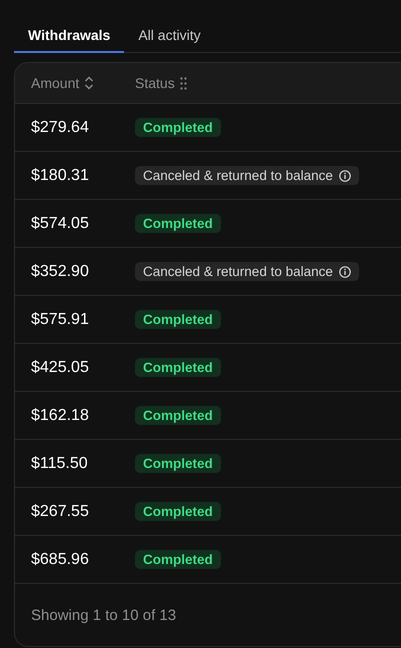  What do you see at coordinates (69, 36) in the screenshot?
I see `tab: Withdrawals` at bounding box center [69, 36].